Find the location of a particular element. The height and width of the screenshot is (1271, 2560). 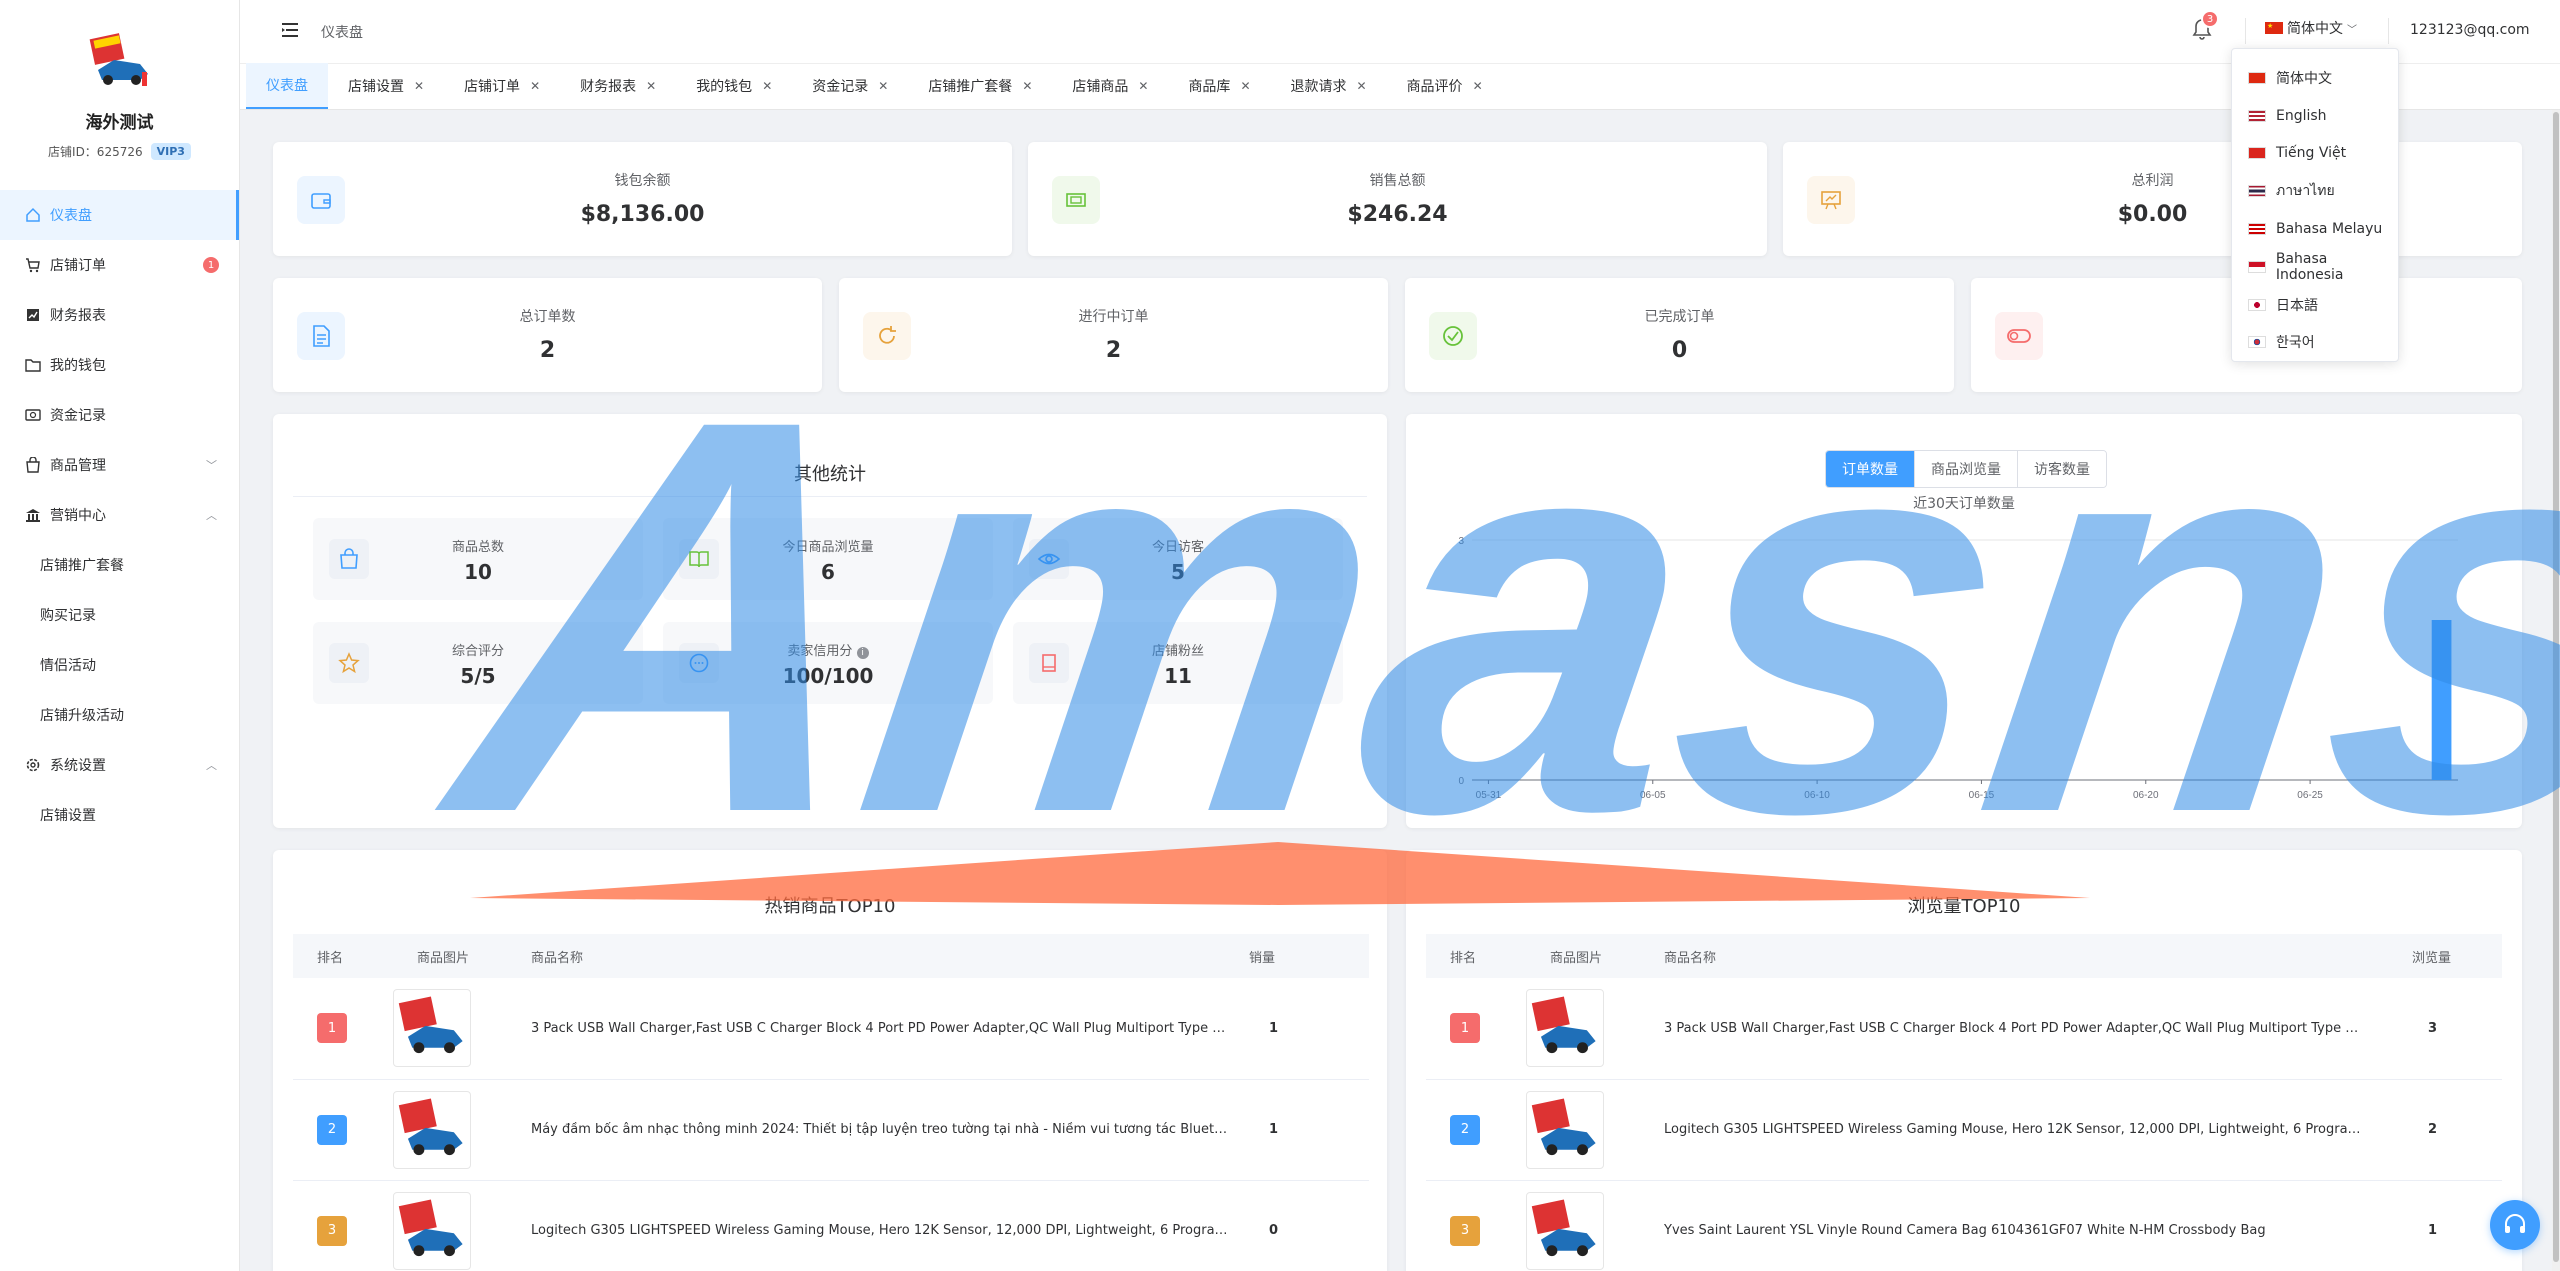

language-option-ko: 한국어 is located at coordinates (2315, 343).